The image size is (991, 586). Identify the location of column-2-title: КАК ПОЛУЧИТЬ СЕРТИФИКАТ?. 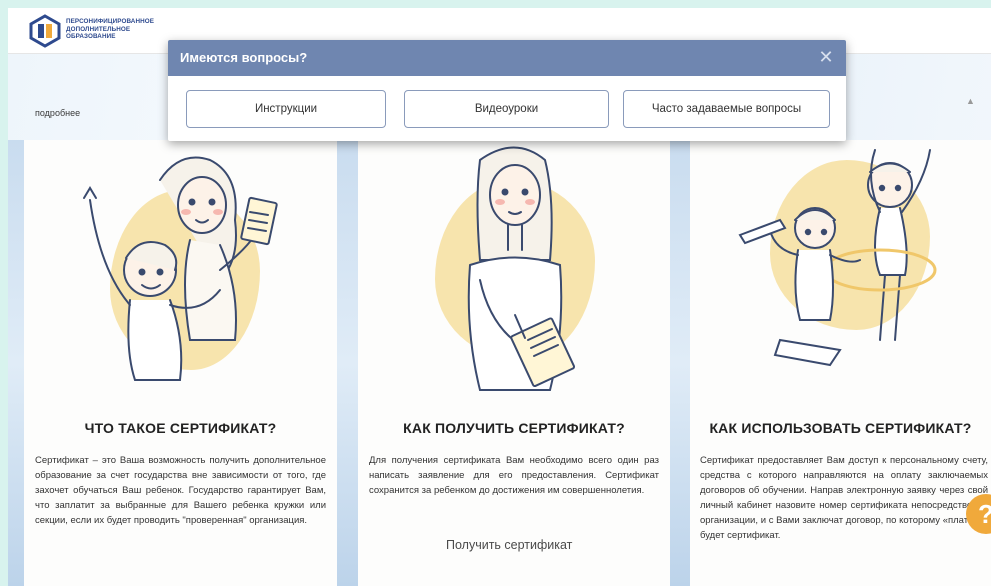
(514, 428).